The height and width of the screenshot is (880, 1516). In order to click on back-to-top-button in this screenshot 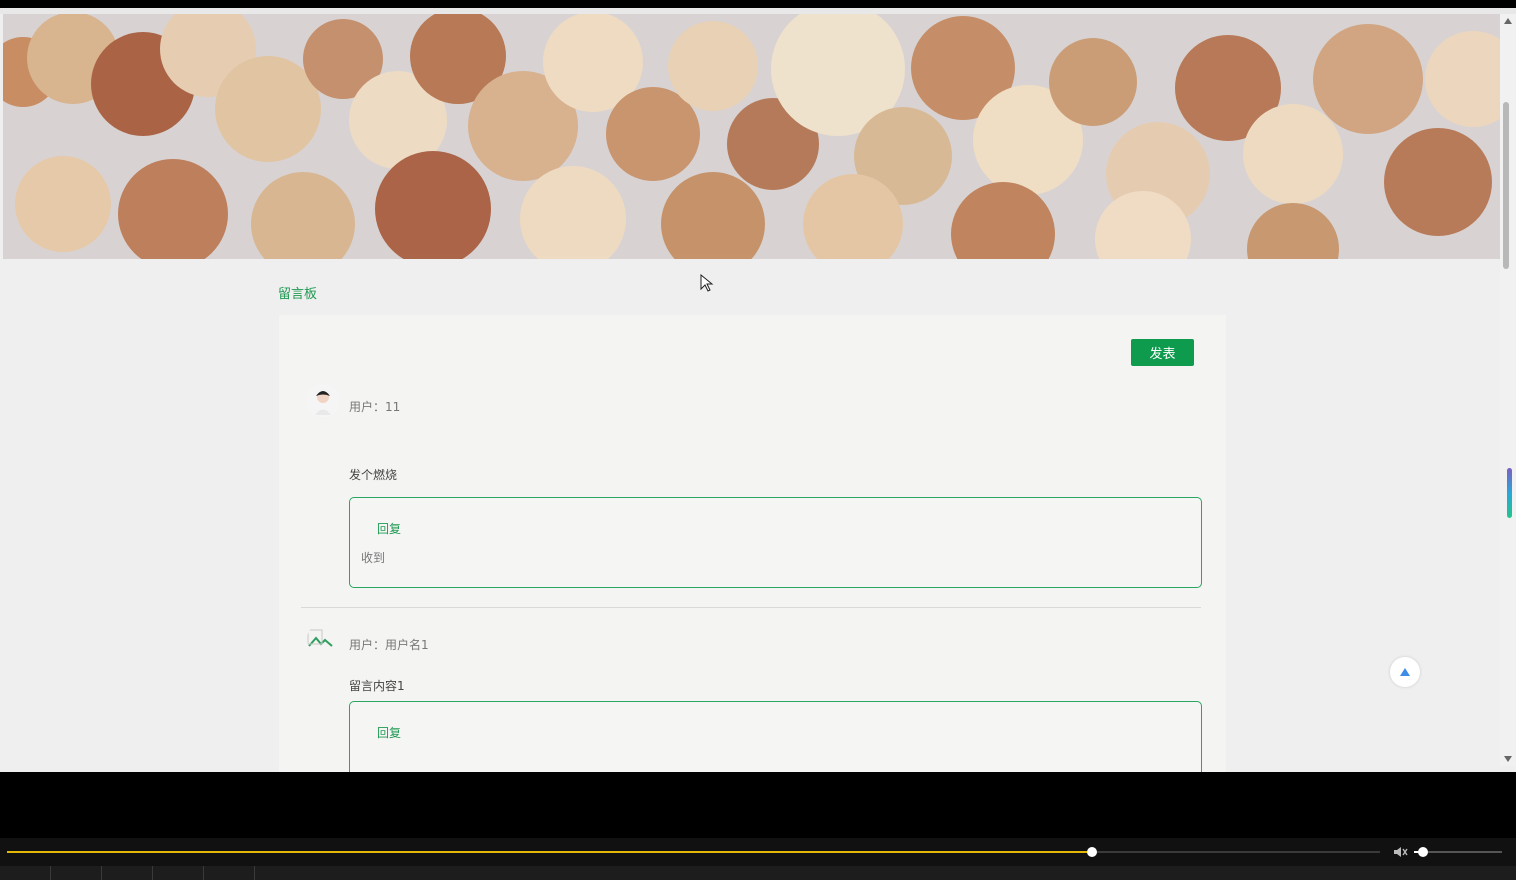, I will do `click(1405, 672)`.